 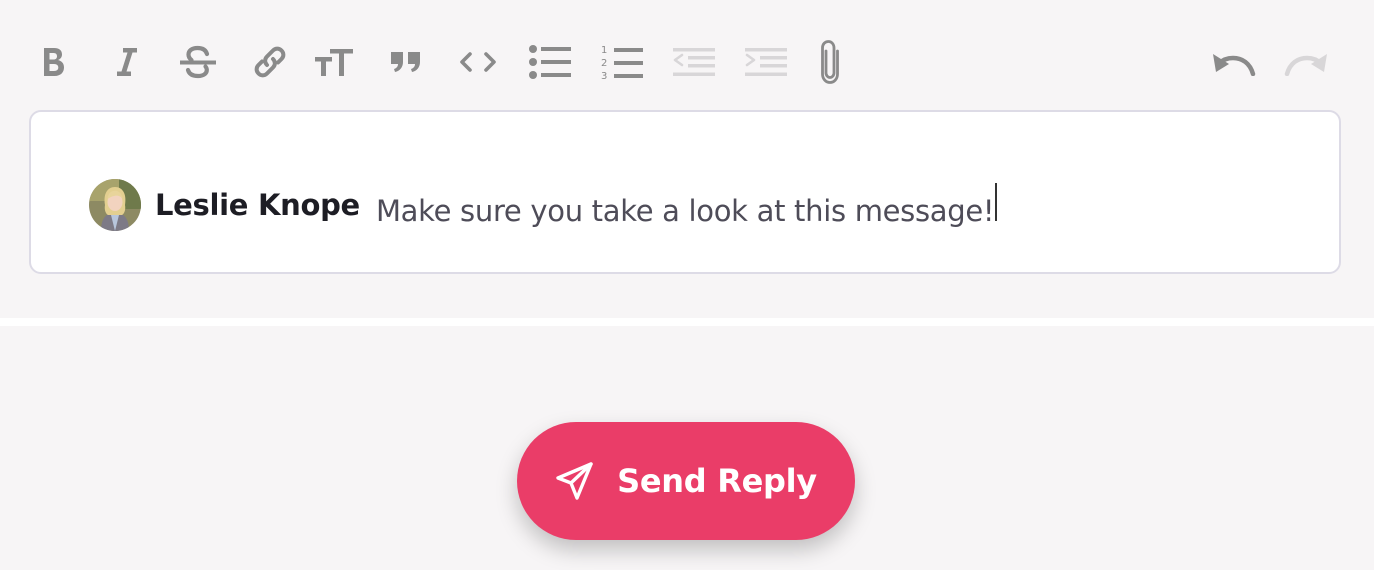 I want to click on undo-icon, so click(x=1234, y=65).